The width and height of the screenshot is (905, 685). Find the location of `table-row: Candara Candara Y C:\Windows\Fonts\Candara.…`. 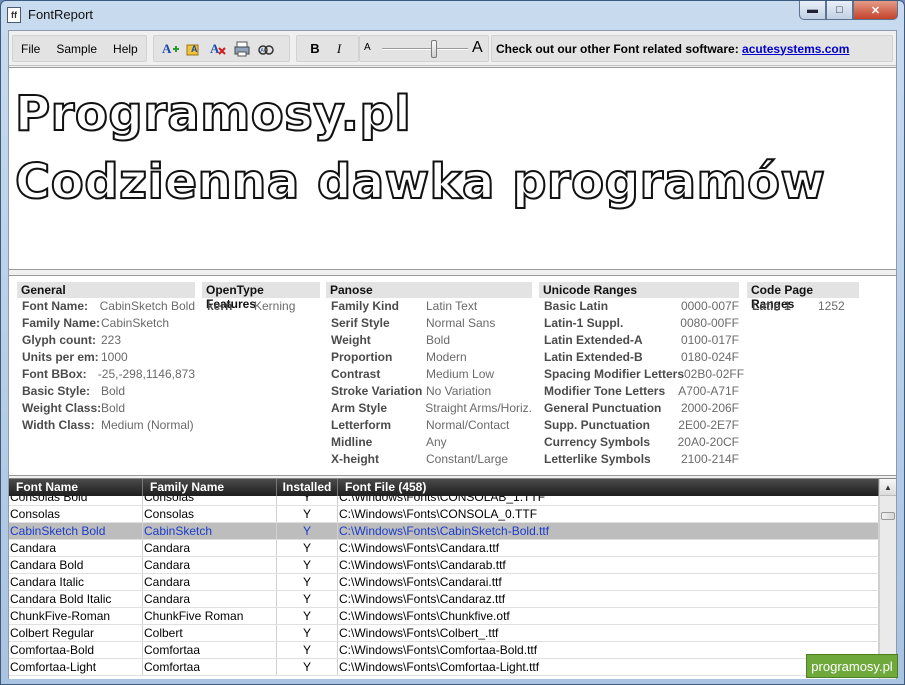

table-row: Candara Candara Y C:\Windows\Fonts\Candara.… is located at coordinates (444, 548).